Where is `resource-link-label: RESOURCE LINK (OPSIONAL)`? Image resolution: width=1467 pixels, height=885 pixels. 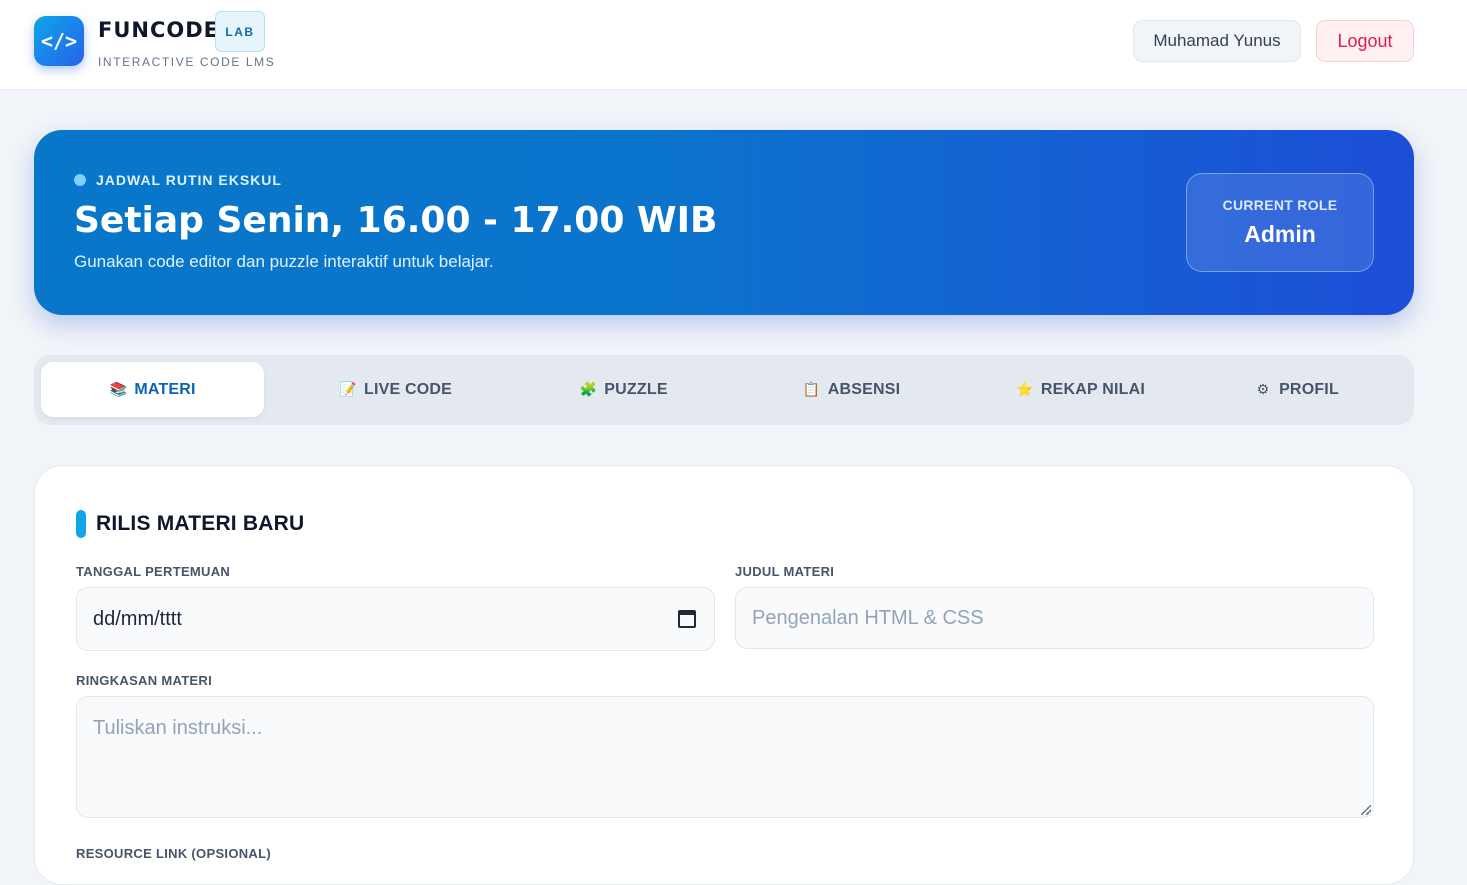
resource-link-label: RESOURCE LINK (OPSIONAL) is located at coordinates (173, 853).